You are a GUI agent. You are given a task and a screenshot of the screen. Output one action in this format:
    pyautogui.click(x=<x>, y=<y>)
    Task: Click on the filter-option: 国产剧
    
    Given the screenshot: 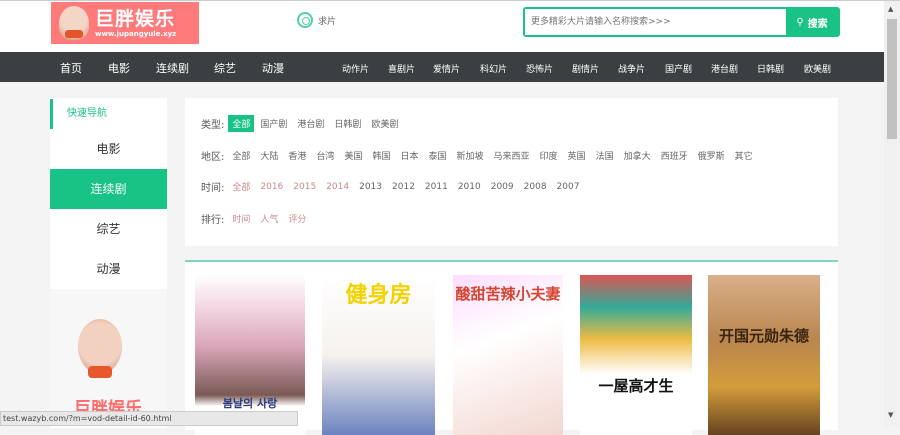 What is the action you would take?
    pyautogui.click(x=273, y=123)
    